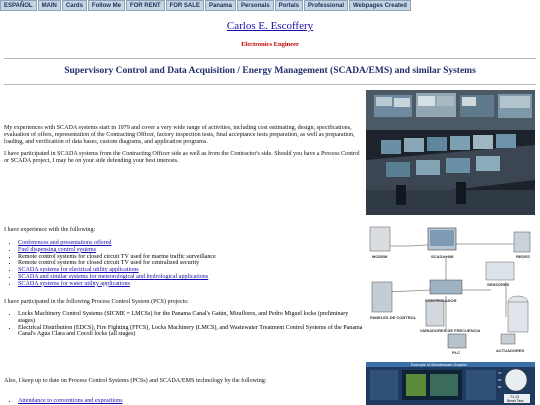 This screenshot has width=540, height=405. Describe the element at coordinates (446, 287) in the screenshot. I see `controller-icon` at that location.